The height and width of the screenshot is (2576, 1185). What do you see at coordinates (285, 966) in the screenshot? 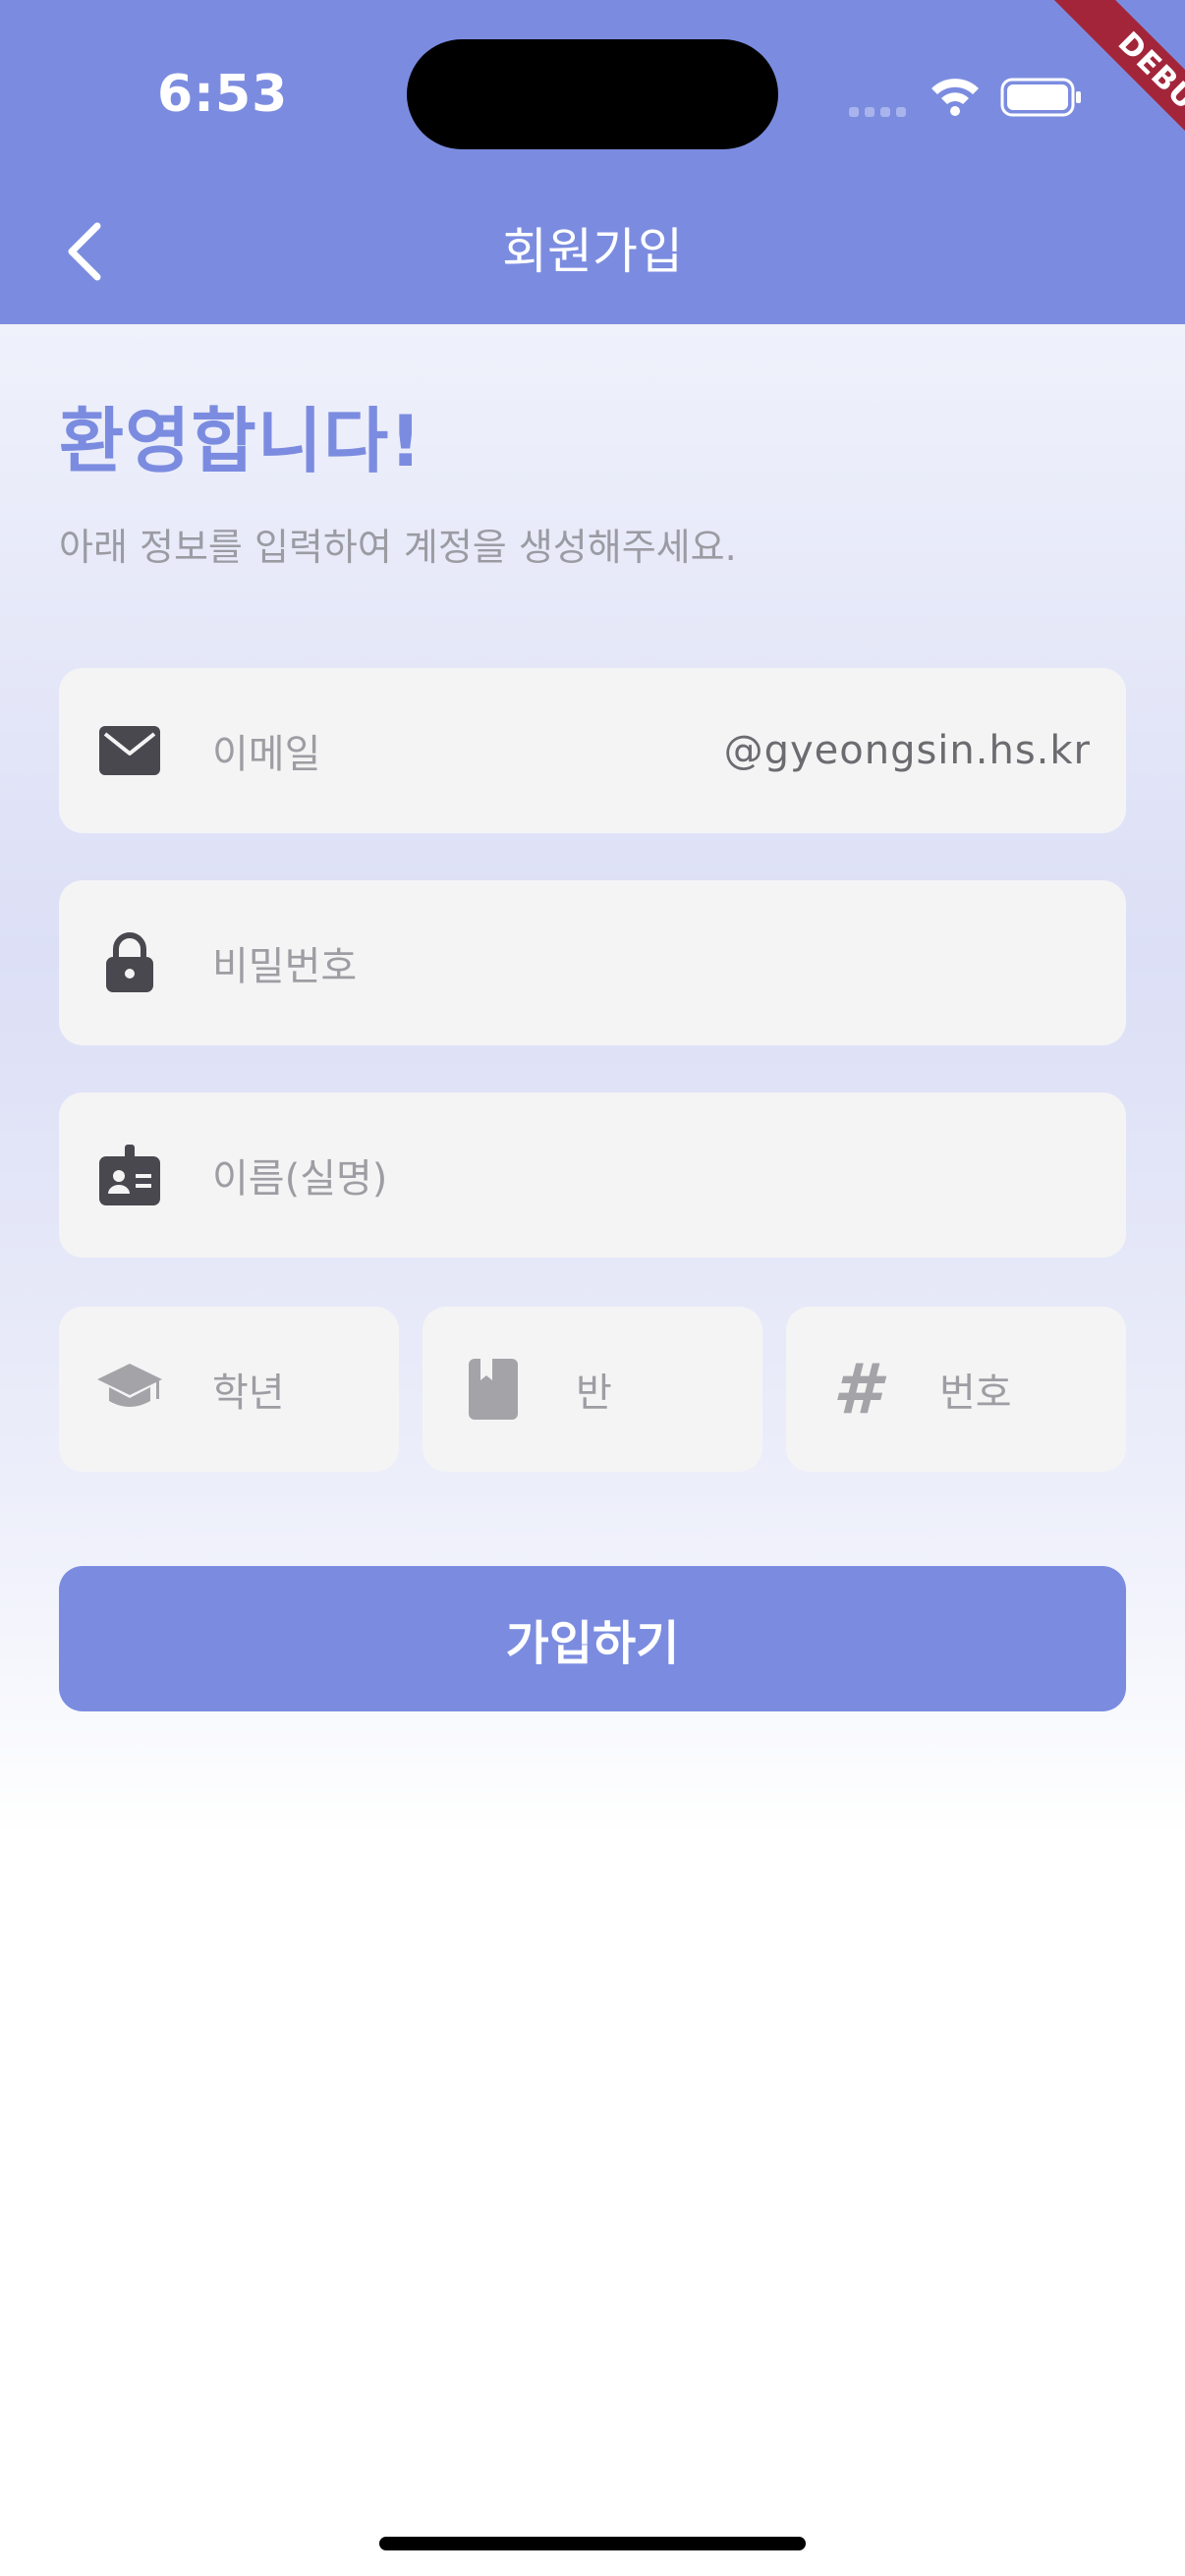
I see `password-placeholder: 비밀번호` at bounding box center [285, 966].